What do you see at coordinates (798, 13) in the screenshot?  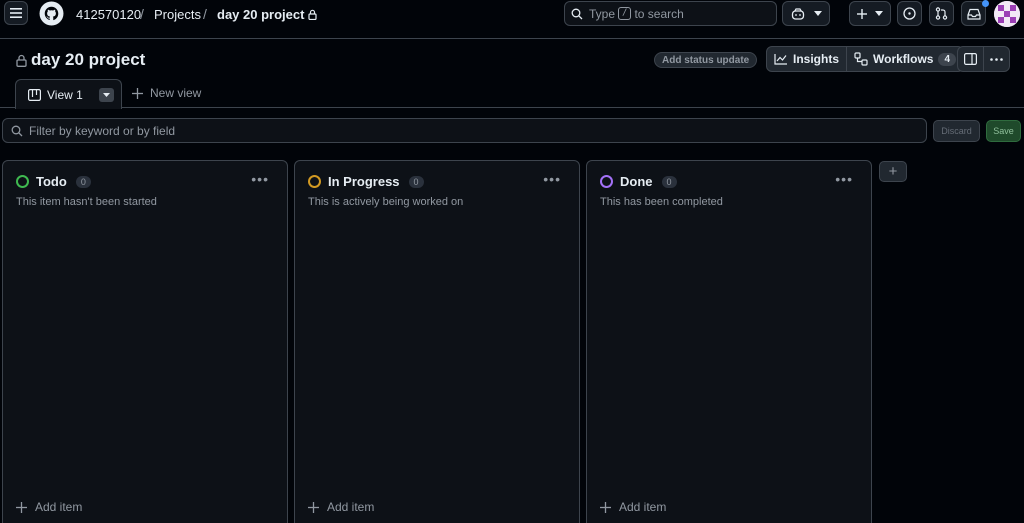 I see `copilot-icon` at bounding box center [798, 13].